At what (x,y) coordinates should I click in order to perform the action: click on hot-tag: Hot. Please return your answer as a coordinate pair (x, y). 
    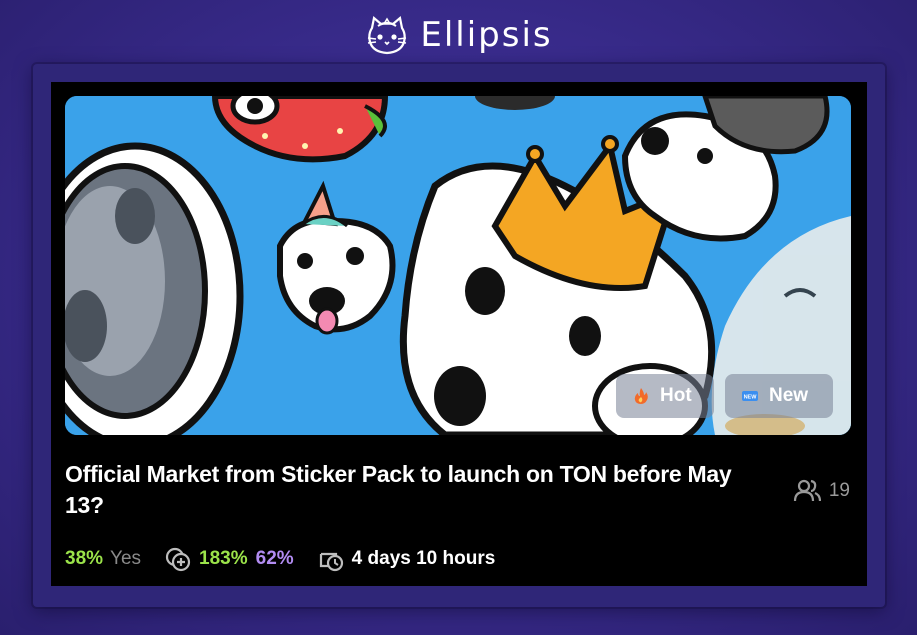
    Looking at the image, I should click on (665, 396).